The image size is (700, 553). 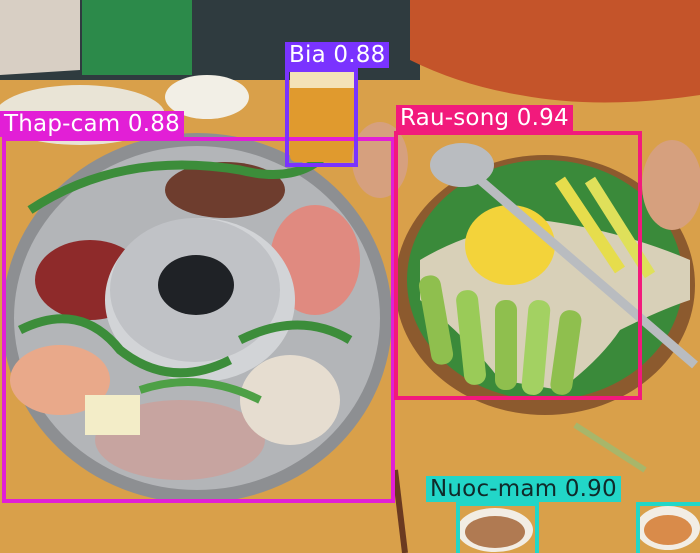 I want to click on detection-label-rau-song: Rau-song 0.94, so click(x=484, y=118).